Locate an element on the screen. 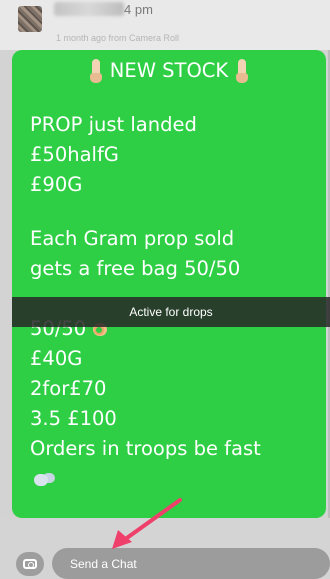 This screenshot has width=330, height=579. message-line: £50halfG is located at coordinates (74, 154).